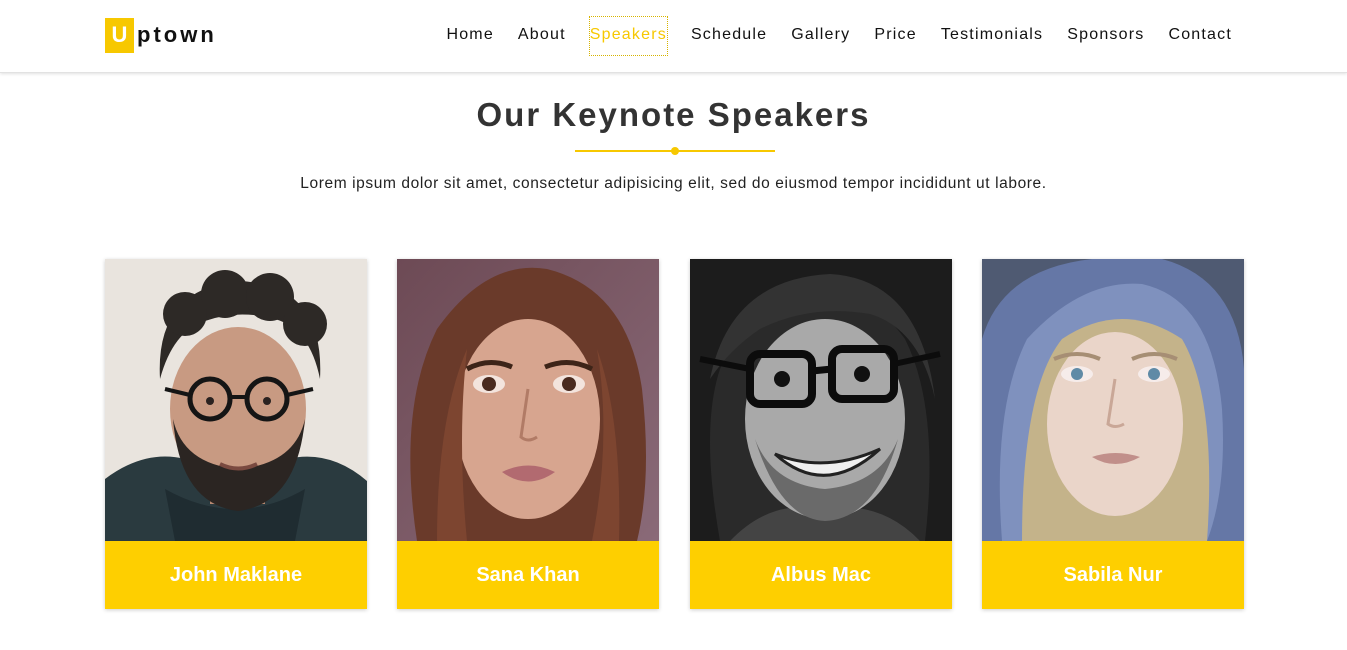  I want to click on nav-testimonials: Testimonials, so click(992, 36).